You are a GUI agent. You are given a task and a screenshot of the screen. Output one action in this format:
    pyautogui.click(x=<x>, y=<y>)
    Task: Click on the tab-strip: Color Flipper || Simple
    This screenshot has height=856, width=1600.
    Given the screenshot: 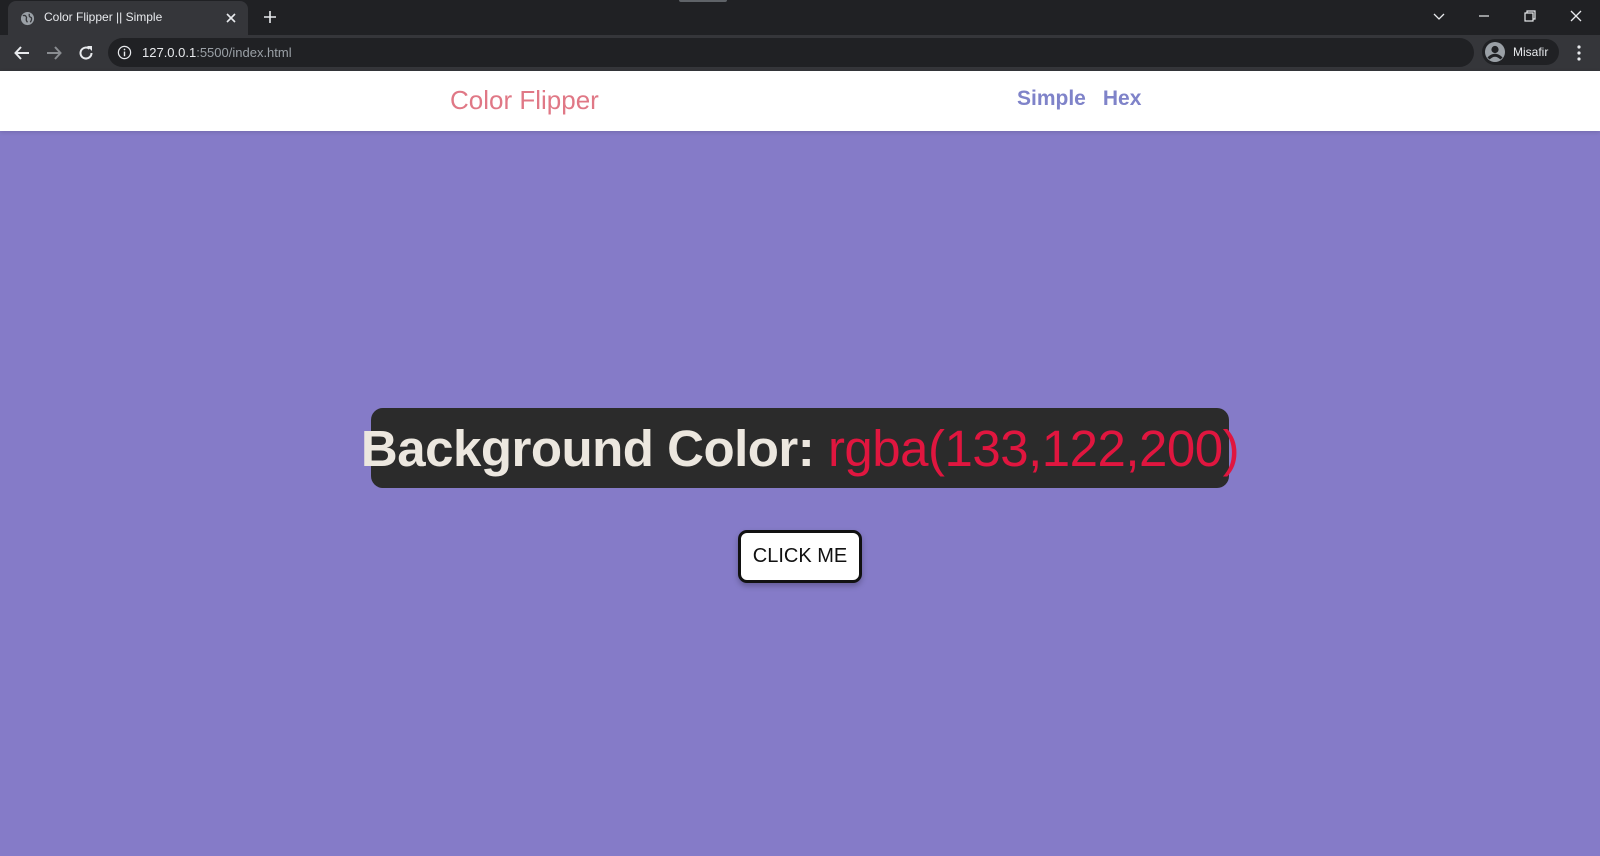 What is the action you would take?
    pyautogui.click(x=800, y=17)
    